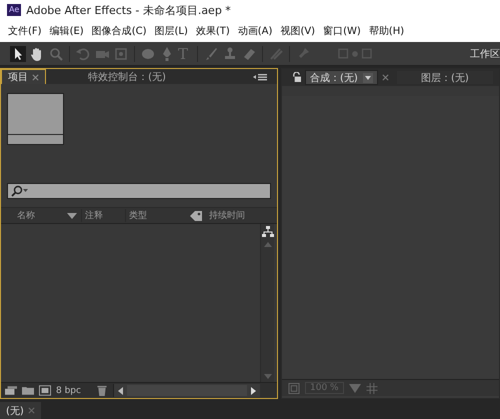 This screenshot has width=500, height=419. I want to click on scroll-up-icon, so click(268, 244).